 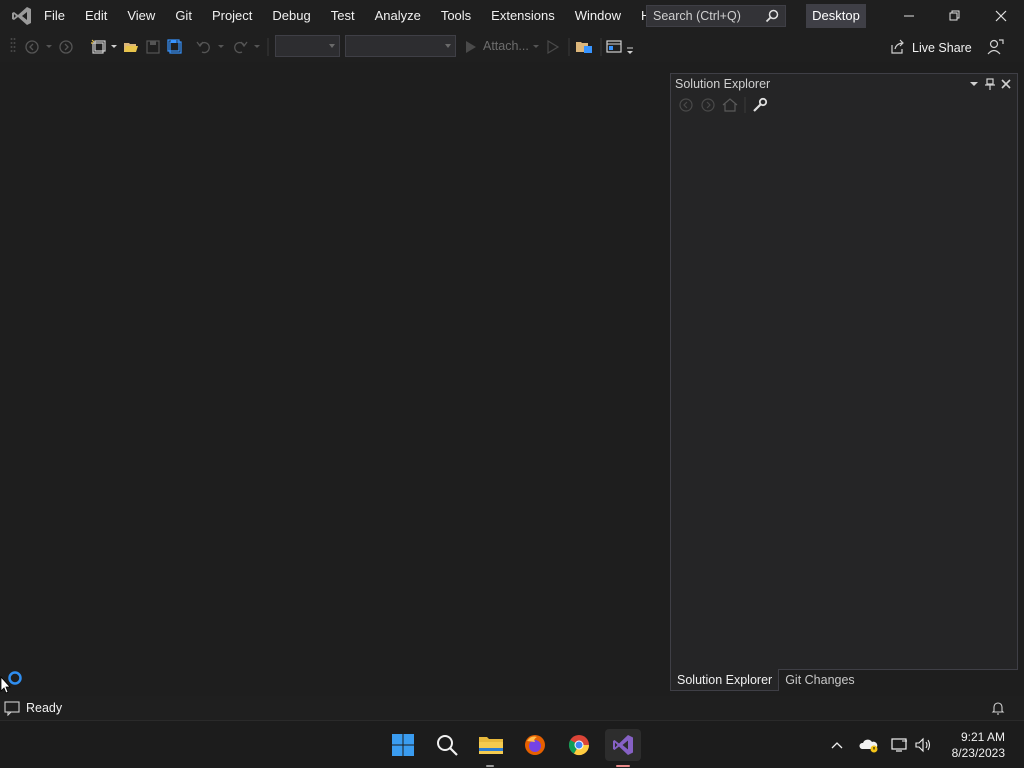 What do you see at coordinates (924, 745) in the screenshot?
I see `volume-icon` at bounding box center [924, 745].